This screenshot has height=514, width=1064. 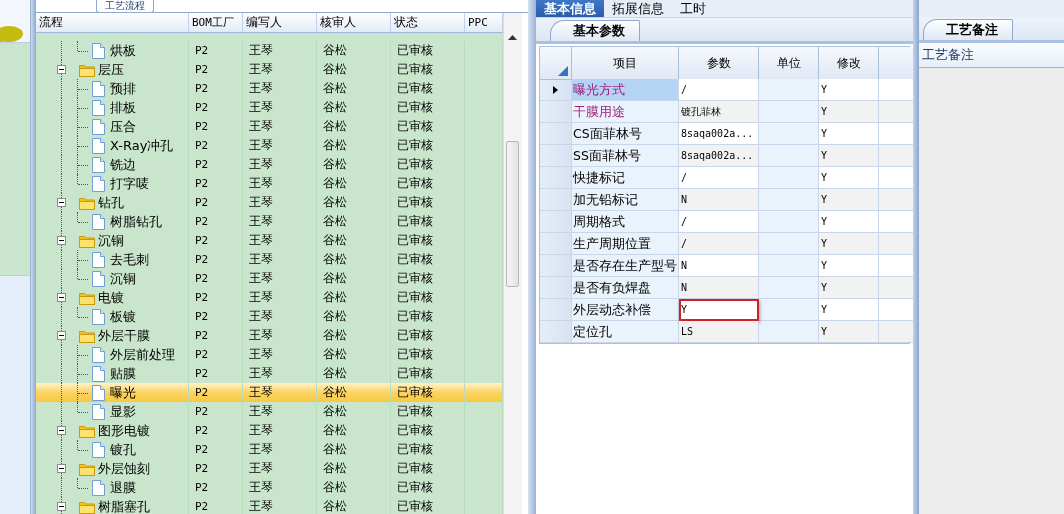 I want to click on tab: 拓展信息, so click(x=638, y=8).